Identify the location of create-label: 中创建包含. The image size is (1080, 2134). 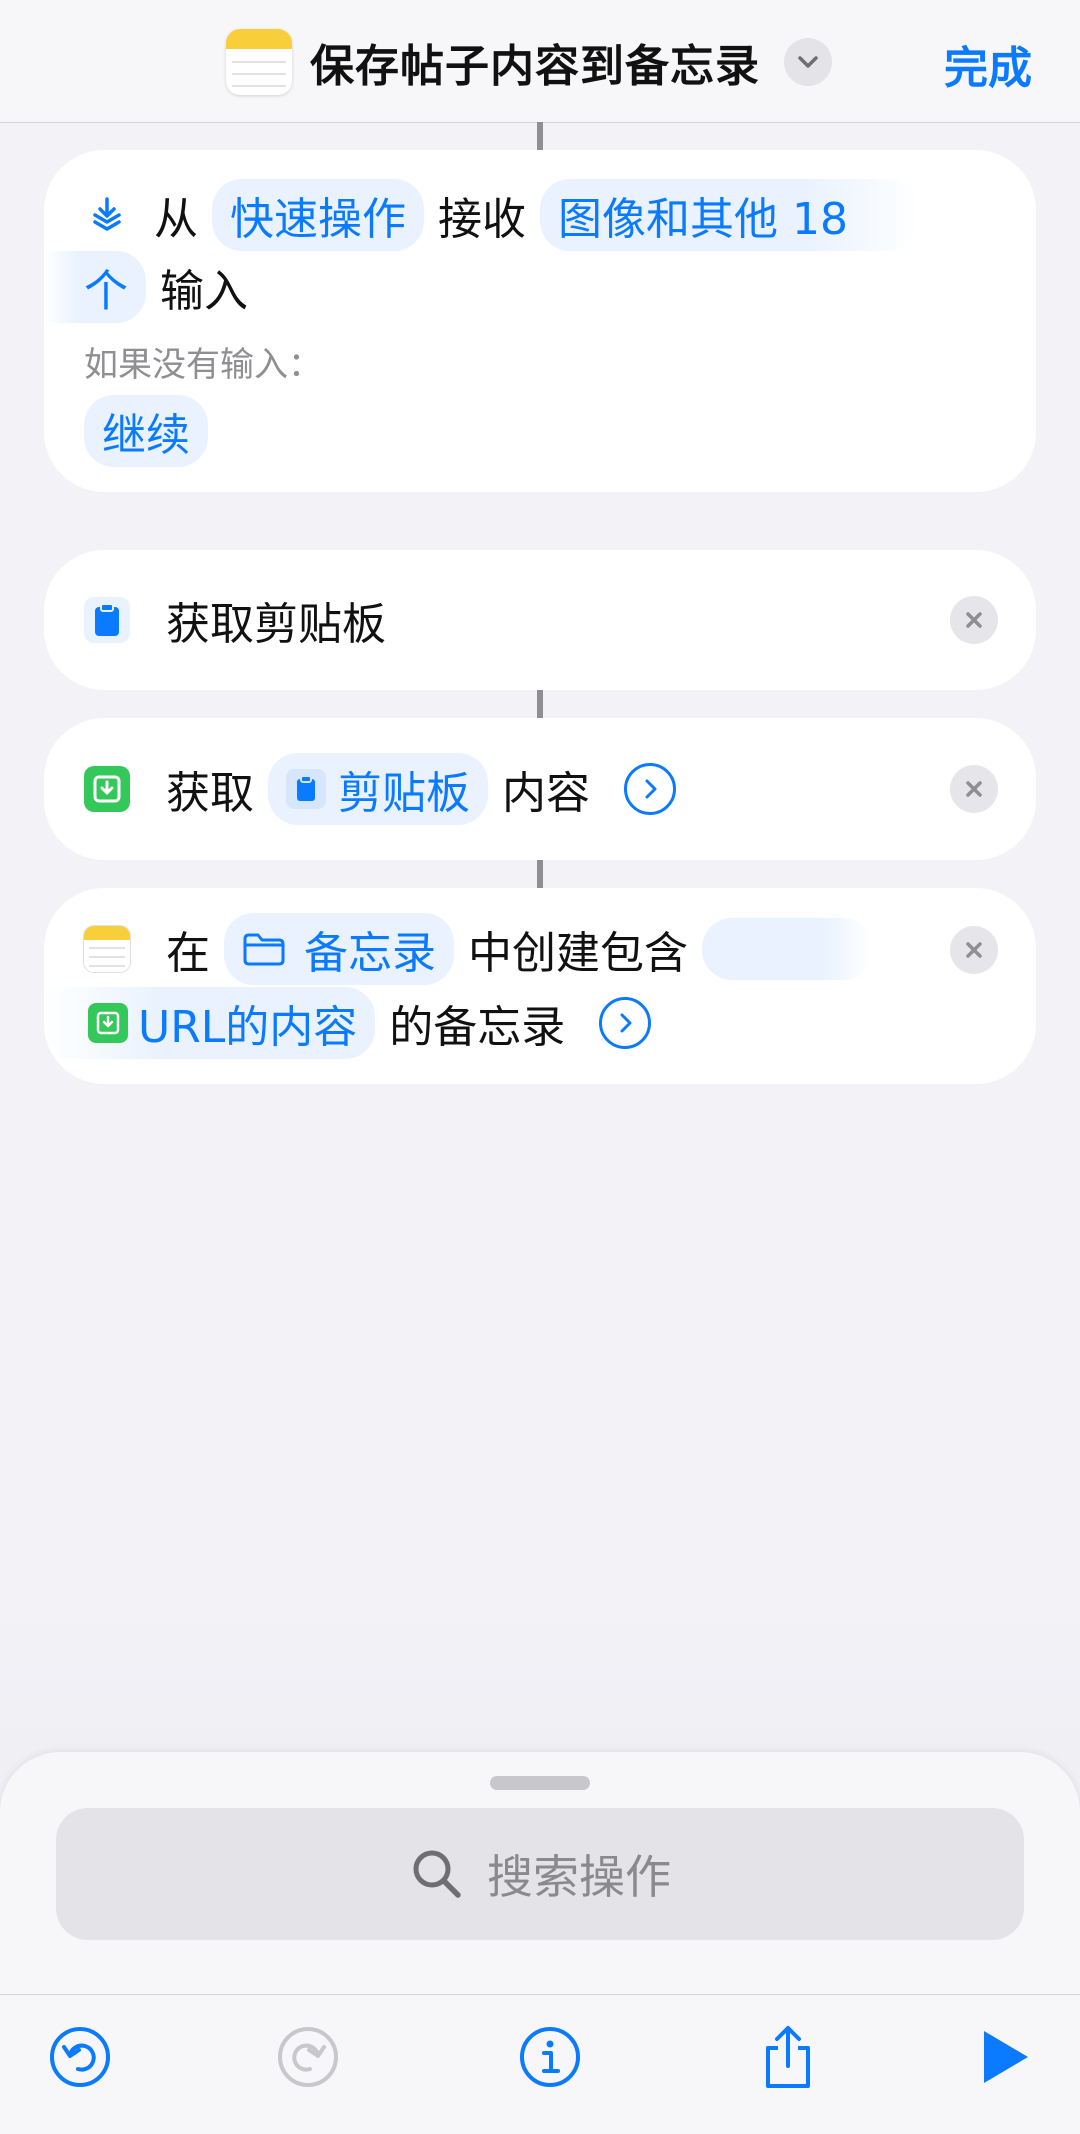
(578, 953).